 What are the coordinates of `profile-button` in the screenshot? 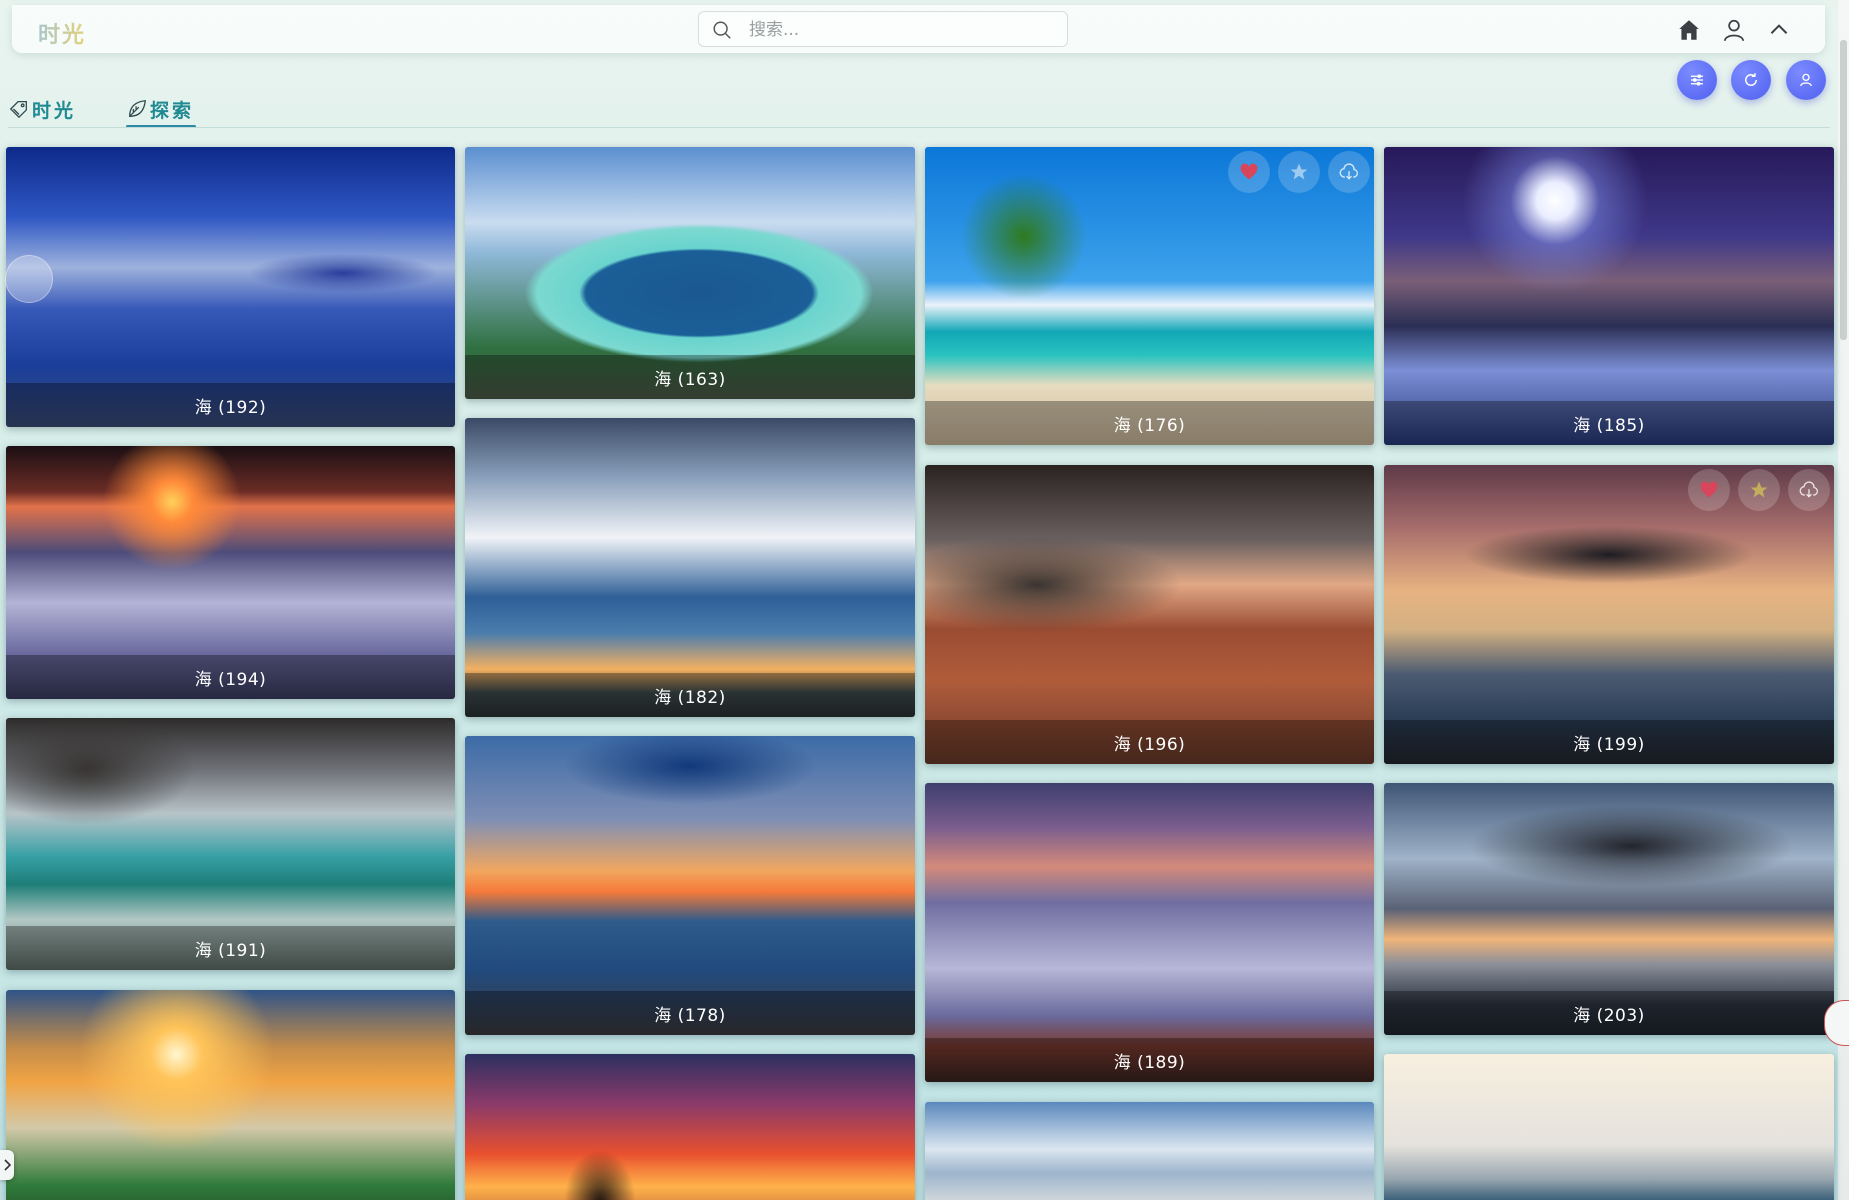 It's located at (1806, 80).